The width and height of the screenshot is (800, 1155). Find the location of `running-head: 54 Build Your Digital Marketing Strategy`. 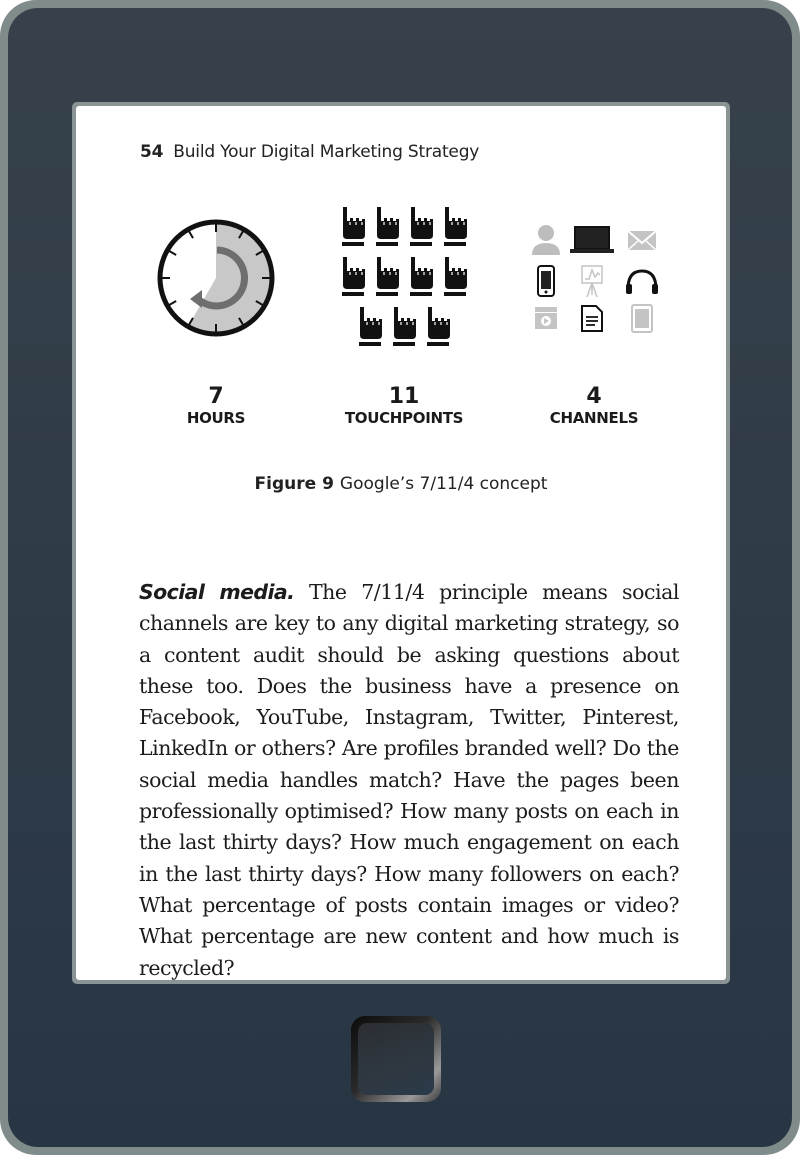

running-head: 54 Build Your Digital Marketing Strategy is located at coordinates (309, 152).